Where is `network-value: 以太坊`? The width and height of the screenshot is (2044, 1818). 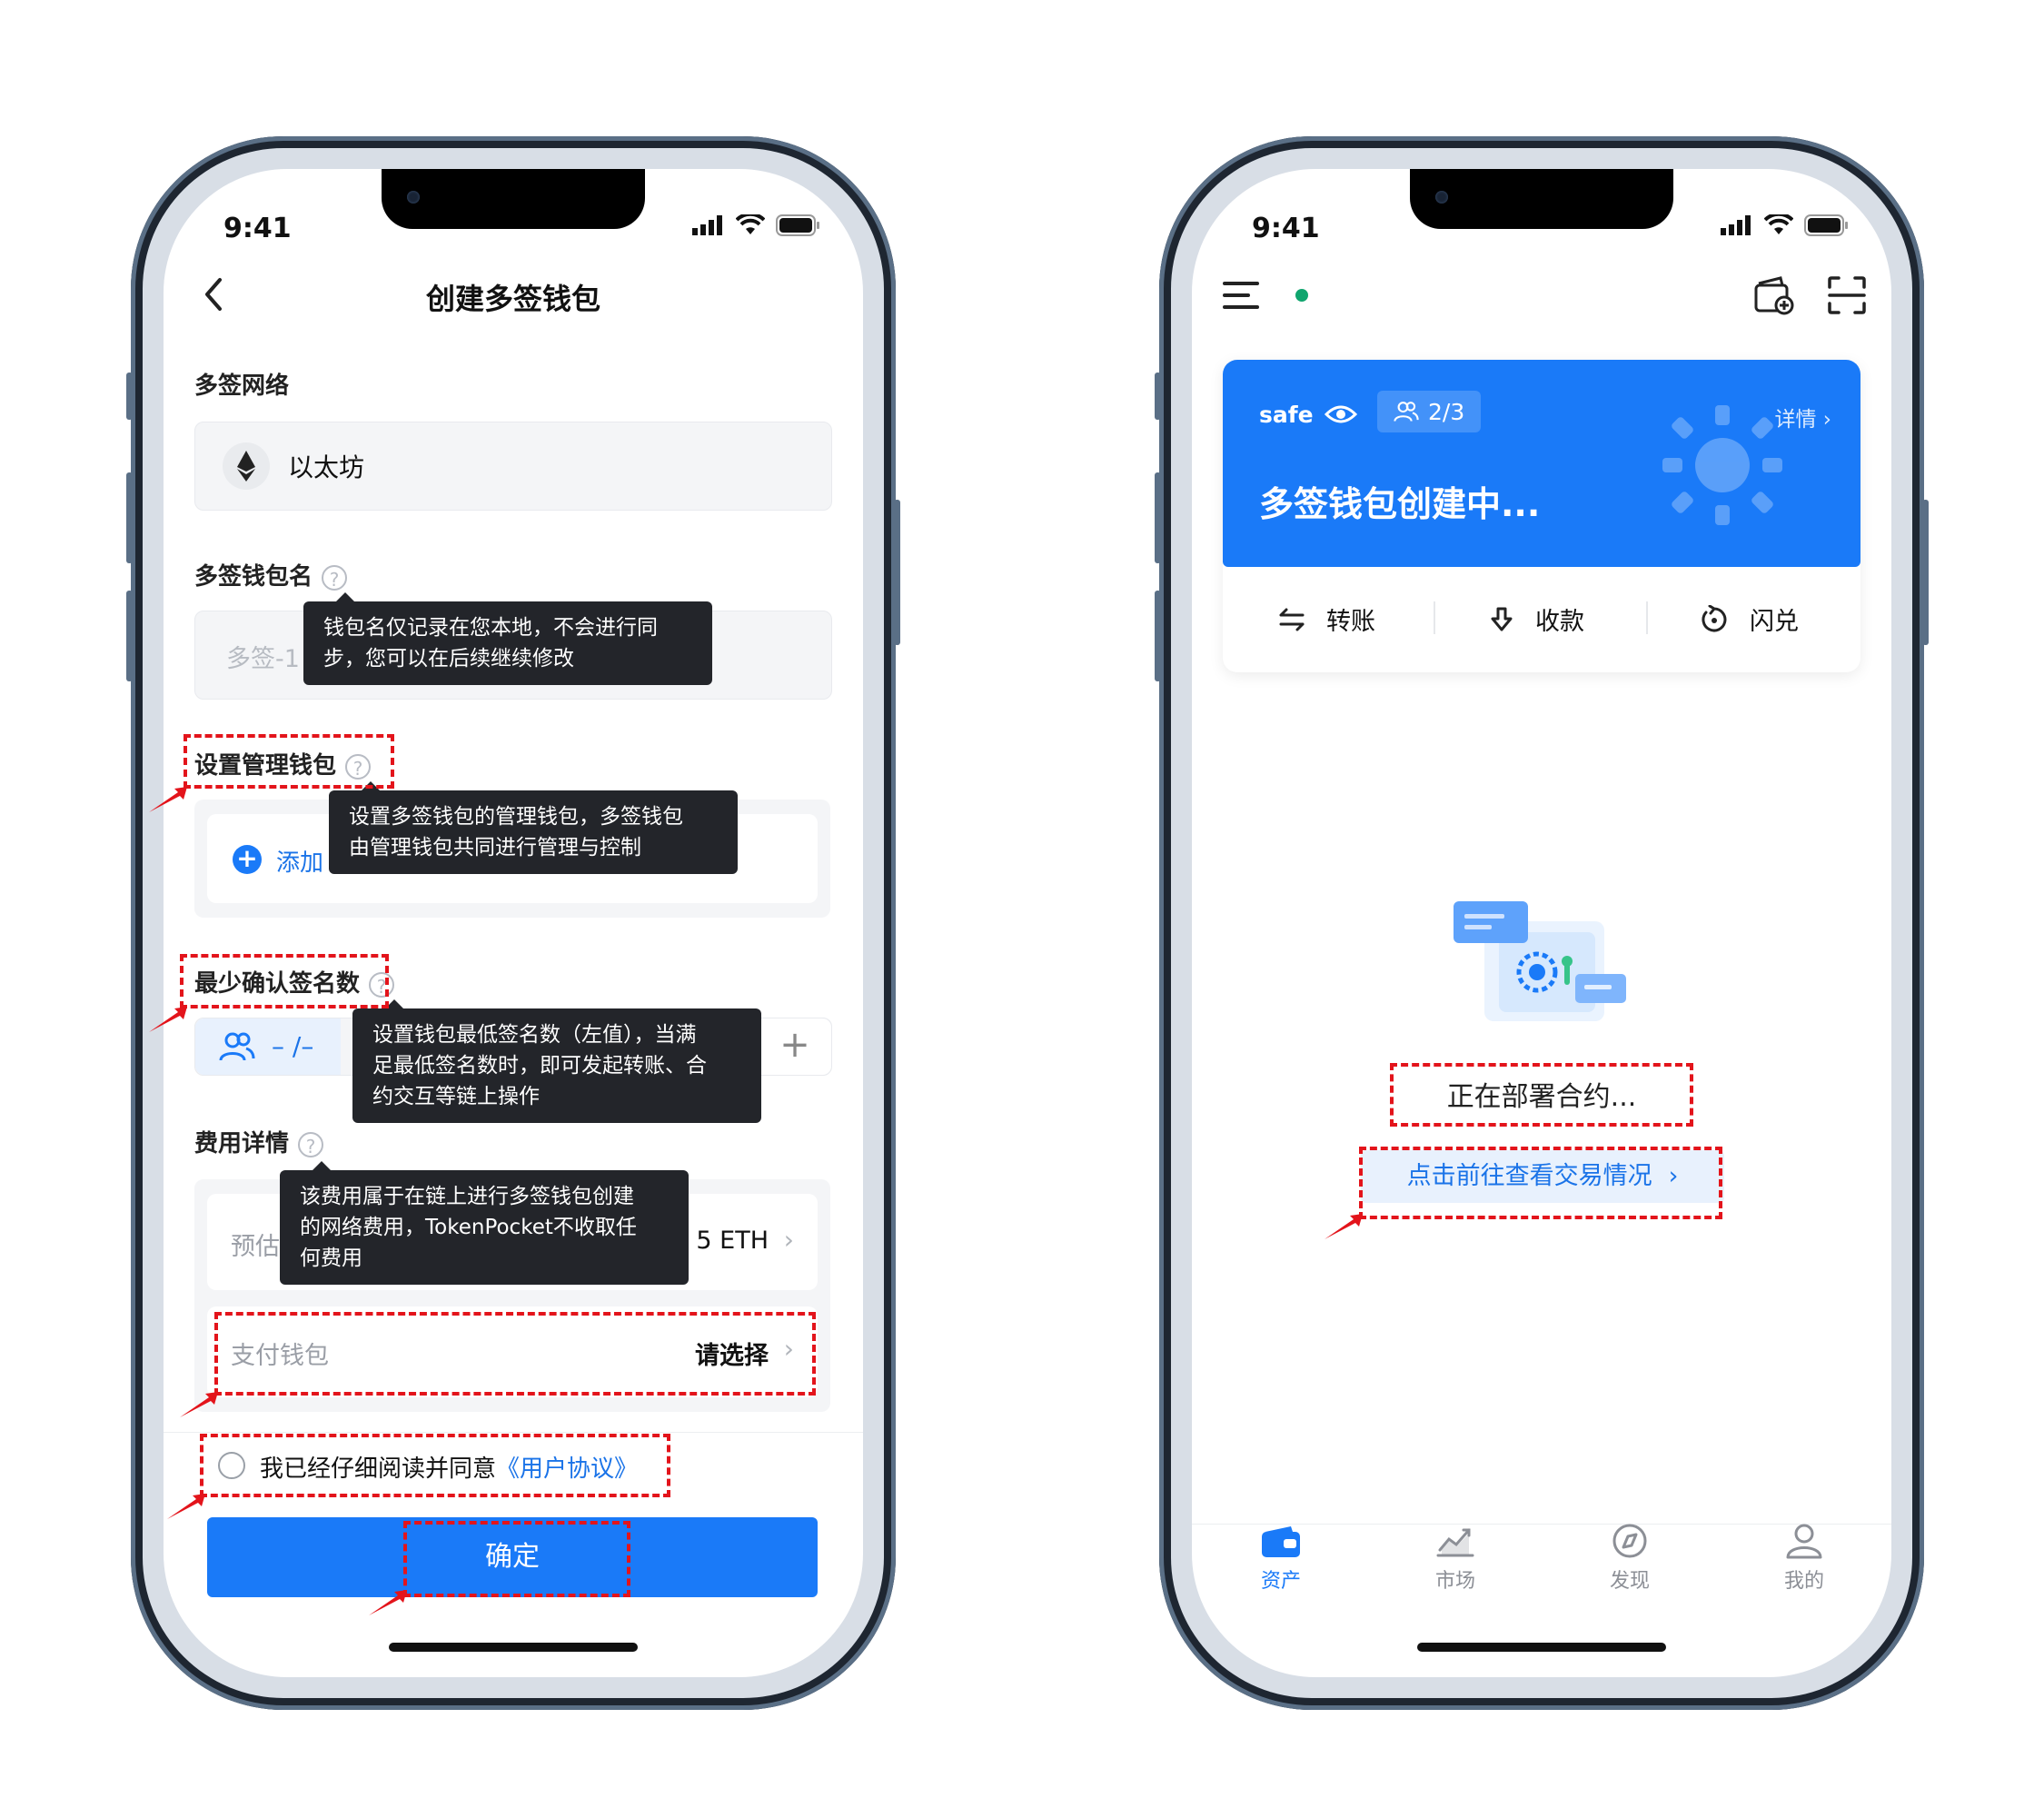
network-value: 以太坊 is located at coordinates (327, 467).